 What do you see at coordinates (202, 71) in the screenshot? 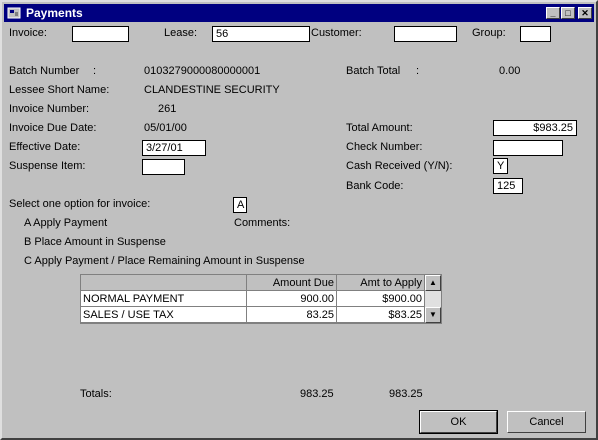
I see `batch-number-value: 0103279000080000001` at bounding box center [202, 71].